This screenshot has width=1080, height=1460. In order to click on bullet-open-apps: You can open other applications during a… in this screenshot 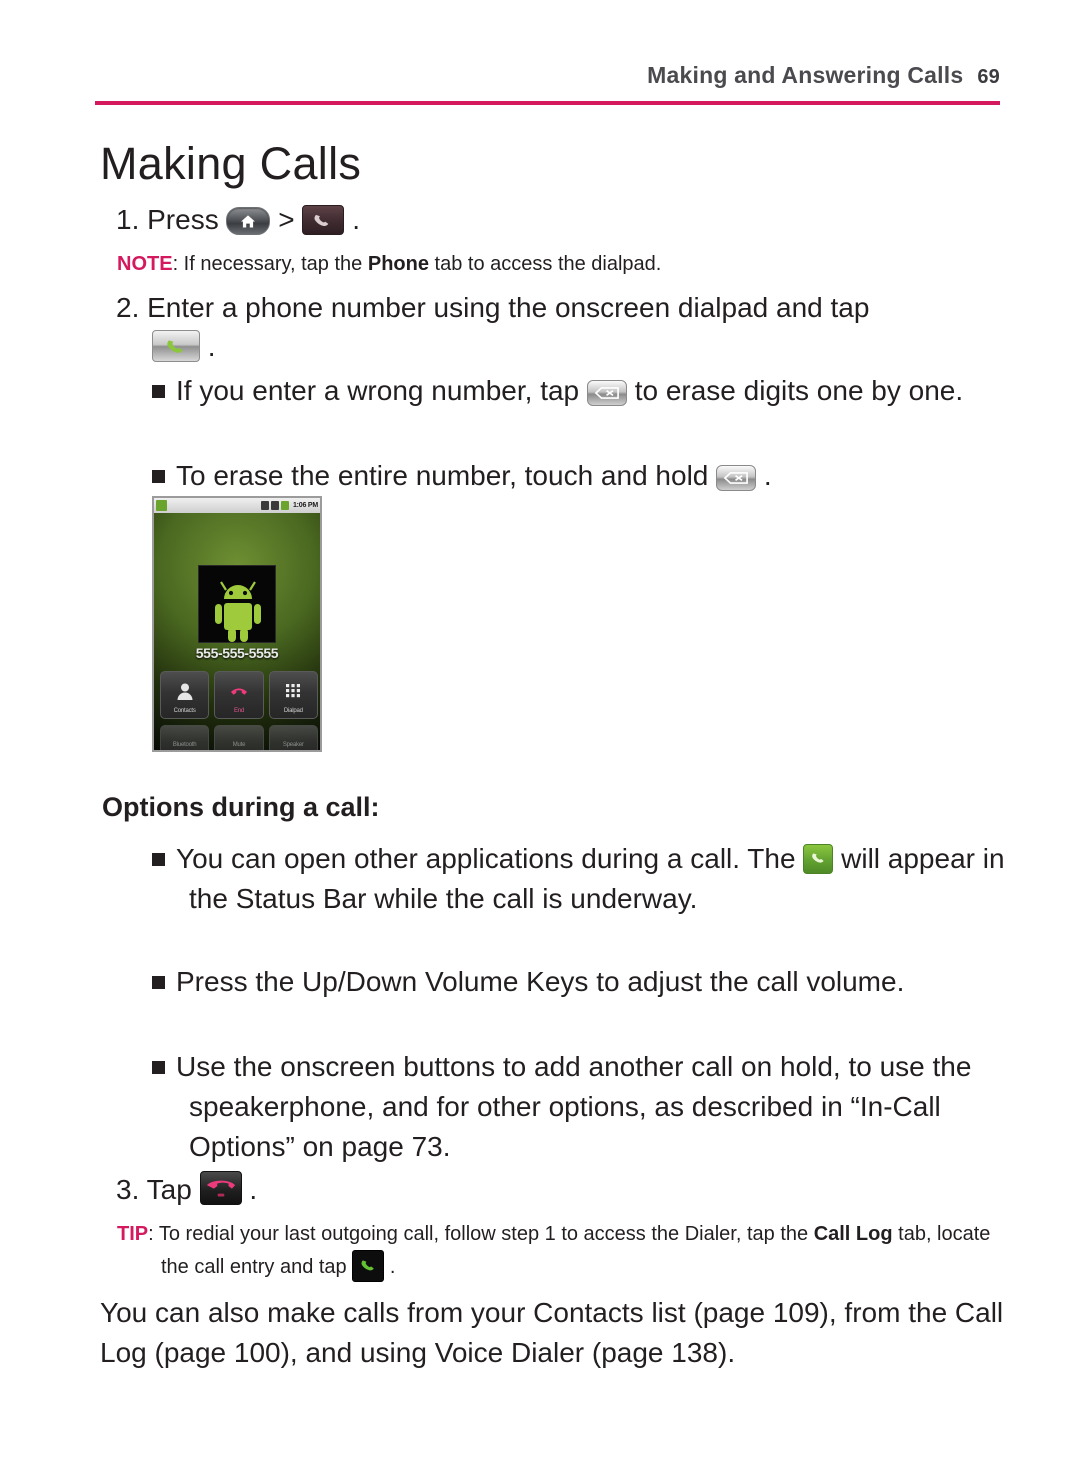, I will do `click(582, 879)`.